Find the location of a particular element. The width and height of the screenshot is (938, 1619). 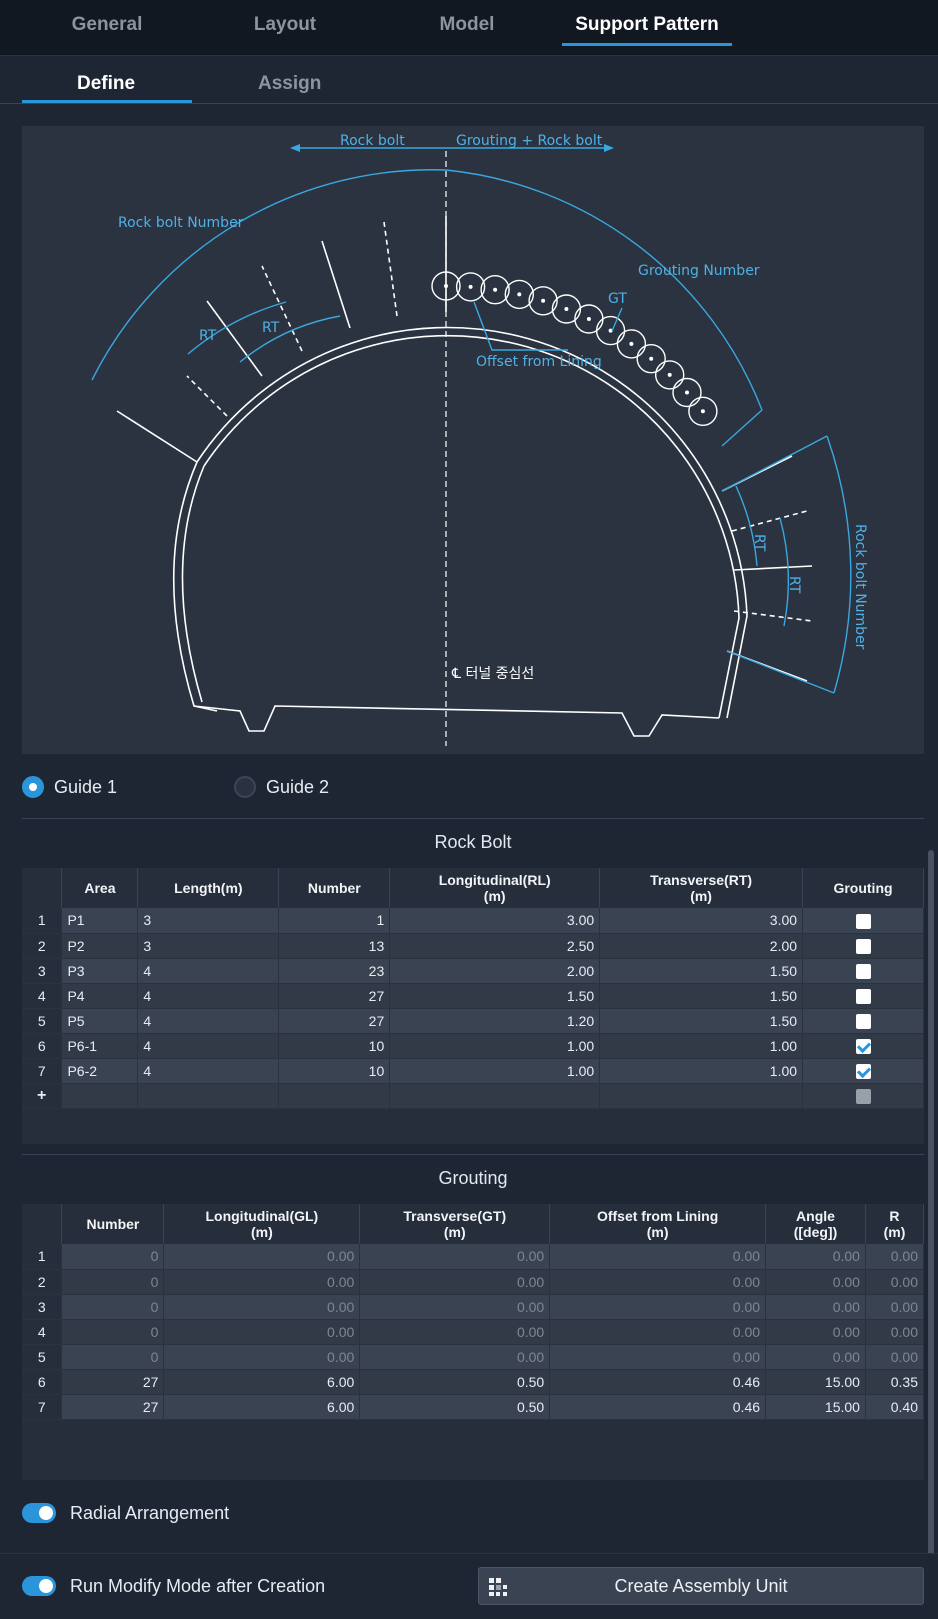

table-row: 2 P2 3 13 2.50 2.00 is located at coordinates (473, 946).